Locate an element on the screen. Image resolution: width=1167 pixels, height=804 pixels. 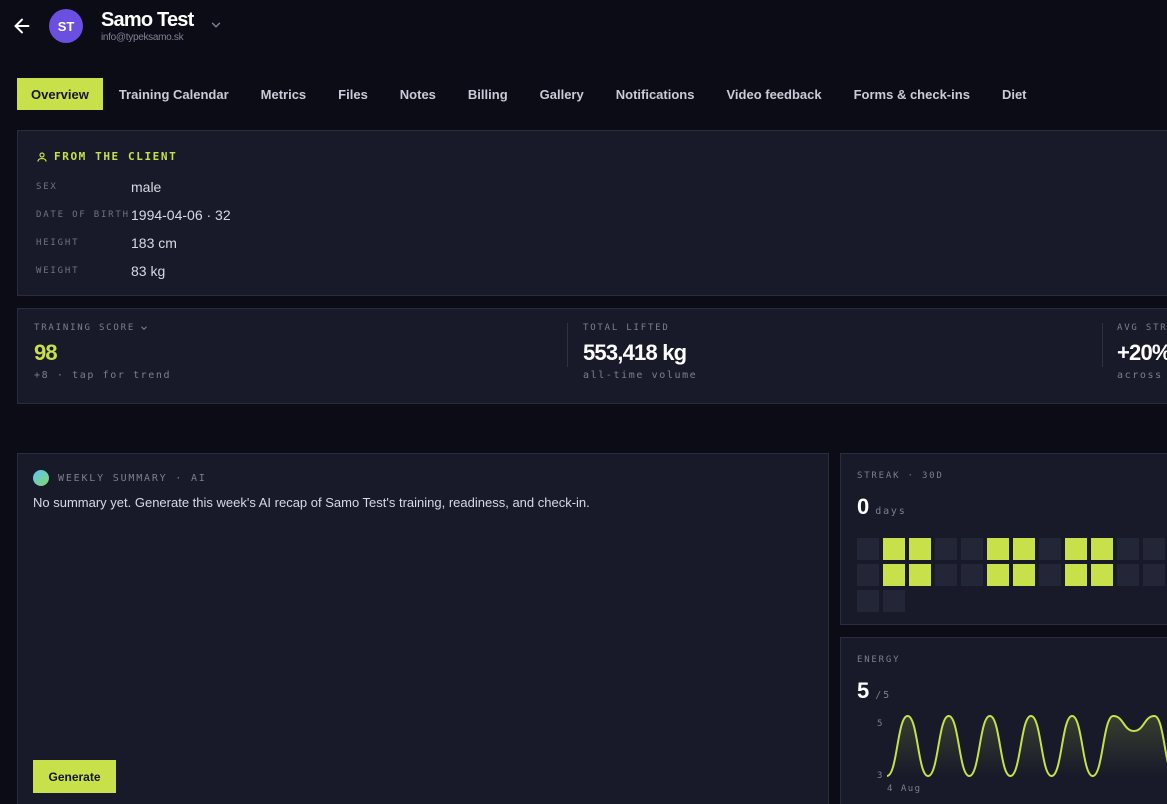
streak-label: STREAK · 30D is located at coordinates (900, 476).